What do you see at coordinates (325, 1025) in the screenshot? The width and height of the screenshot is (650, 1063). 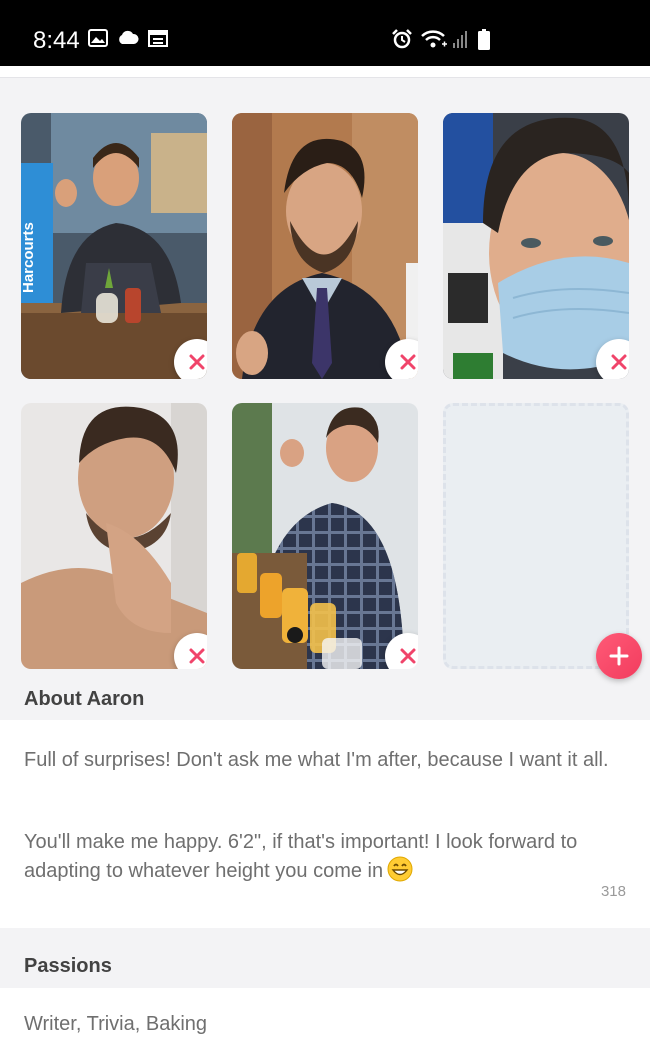 I see `passions-field: Writer, Trivia, Baking` at bounding box center [325, 1025].